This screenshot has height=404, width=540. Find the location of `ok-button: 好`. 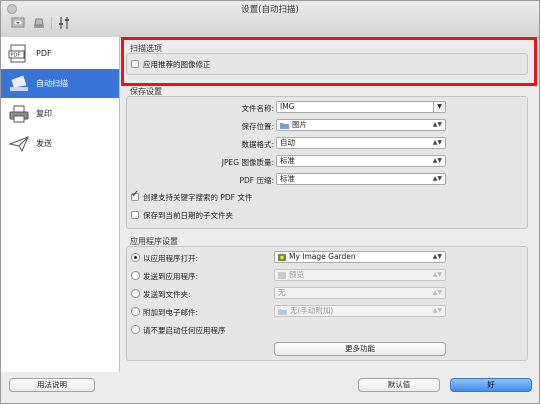

ok-button: 好 is located at coordinates (491, 385).